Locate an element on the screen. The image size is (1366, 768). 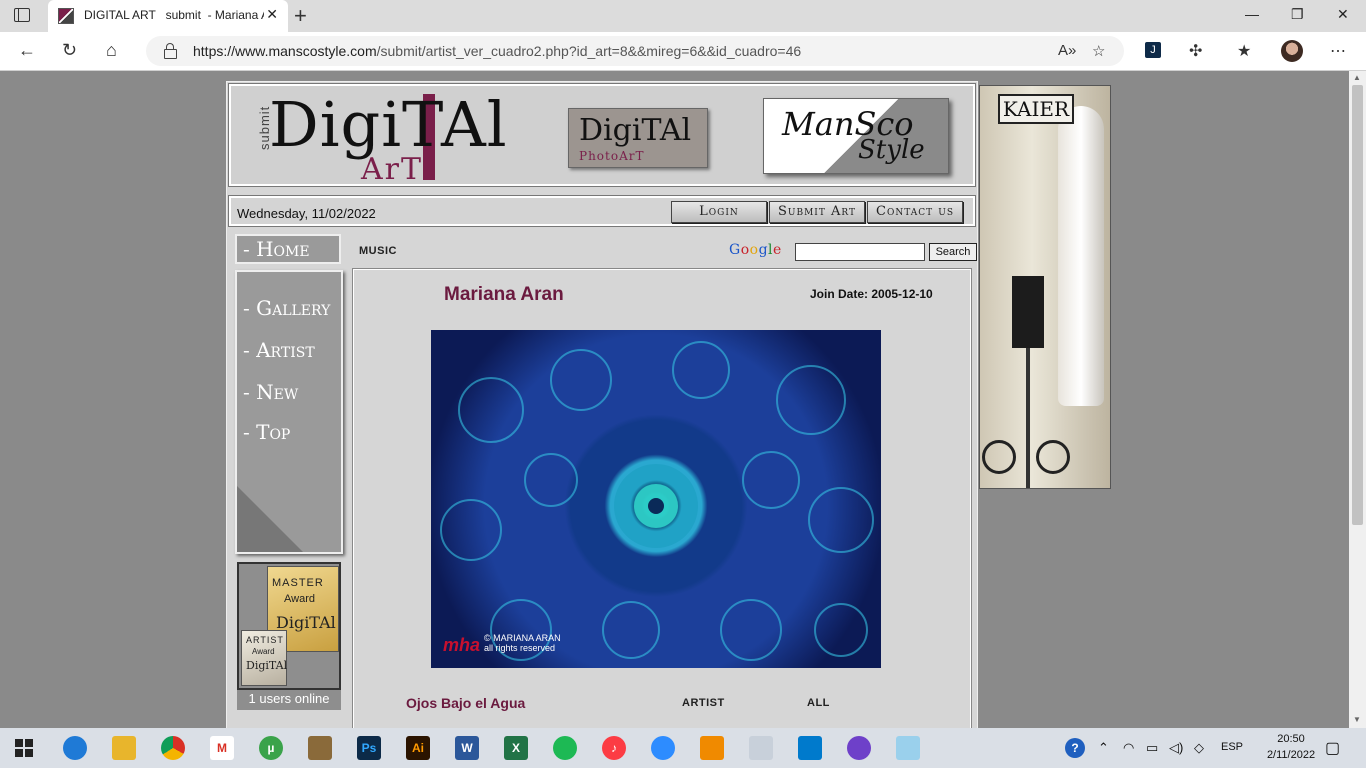
lock-icon is located at coordinates (170, 51).